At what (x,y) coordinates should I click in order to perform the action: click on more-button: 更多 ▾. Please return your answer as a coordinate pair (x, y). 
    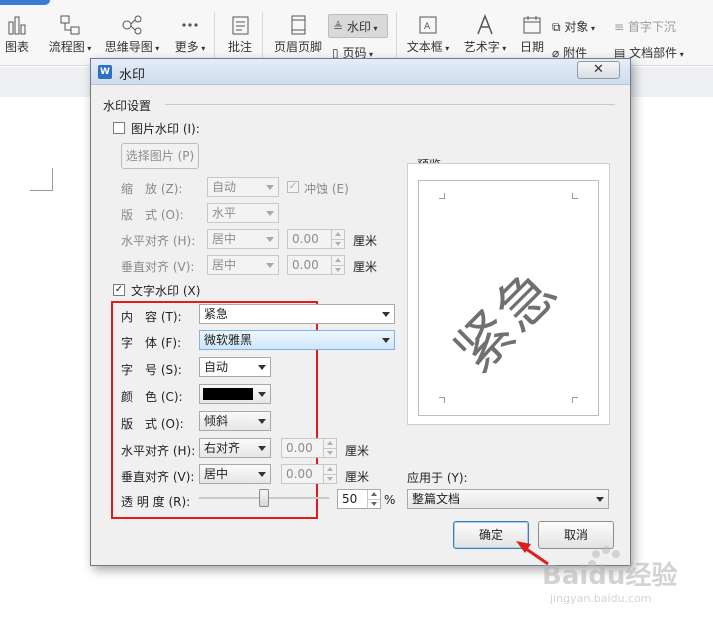
    Looking at the image, I should click on (190, 34).